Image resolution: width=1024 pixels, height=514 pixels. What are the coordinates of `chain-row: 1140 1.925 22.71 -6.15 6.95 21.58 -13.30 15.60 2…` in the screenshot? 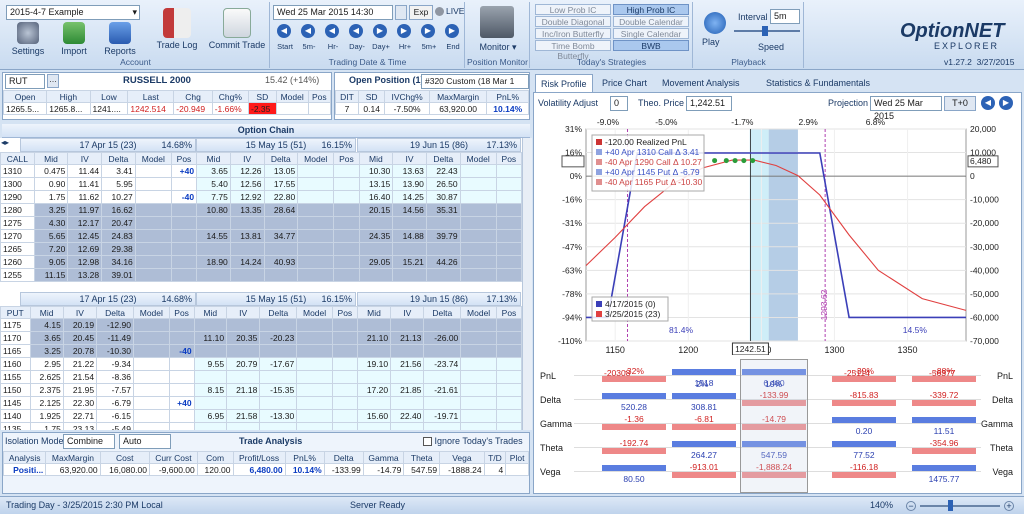 It's located at (261, 416).